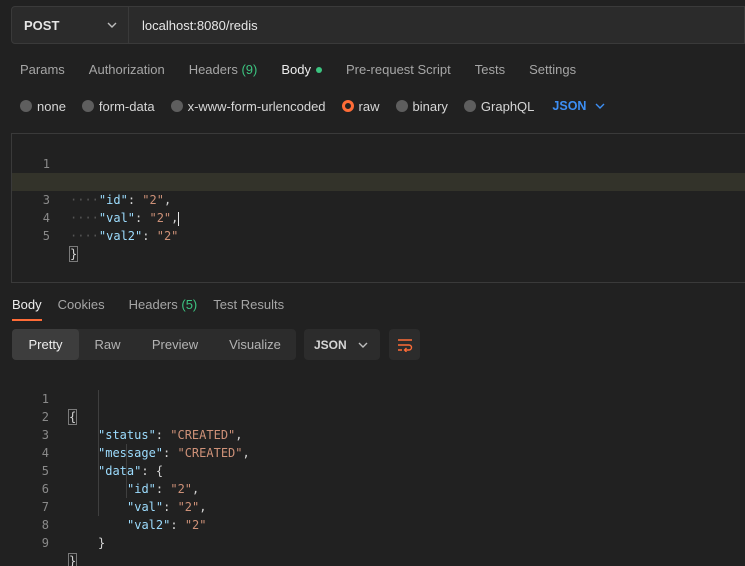  I want to click on radio-label: GraphQL, so click(507, 106).